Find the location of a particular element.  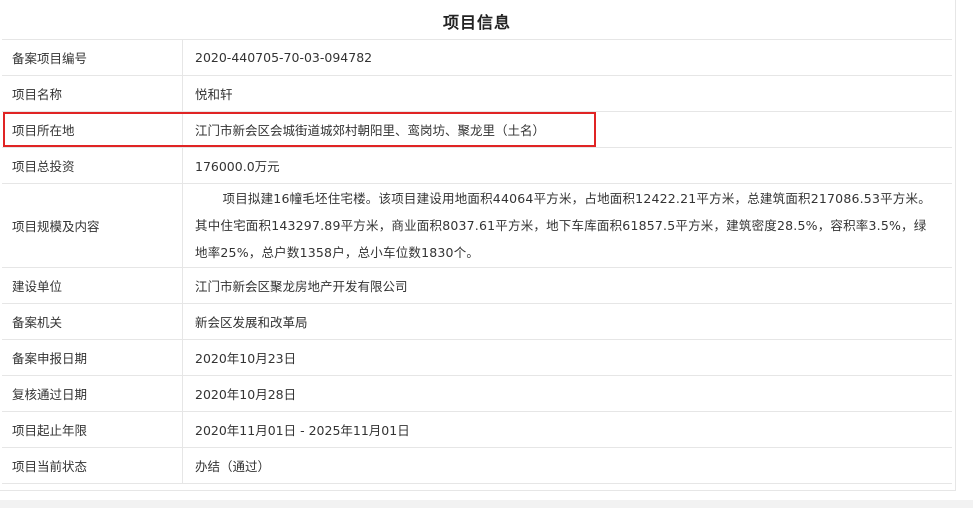

page-bottom-strip is located at coordinates (486, 504).